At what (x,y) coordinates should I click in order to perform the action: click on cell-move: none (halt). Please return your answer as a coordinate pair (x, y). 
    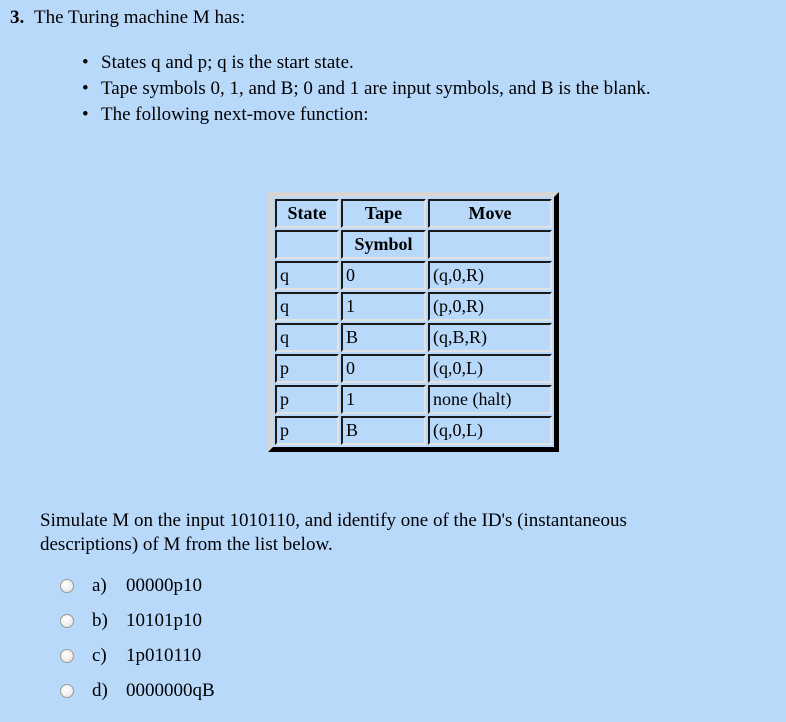
    Looking at the image, I should click on (490, 399).